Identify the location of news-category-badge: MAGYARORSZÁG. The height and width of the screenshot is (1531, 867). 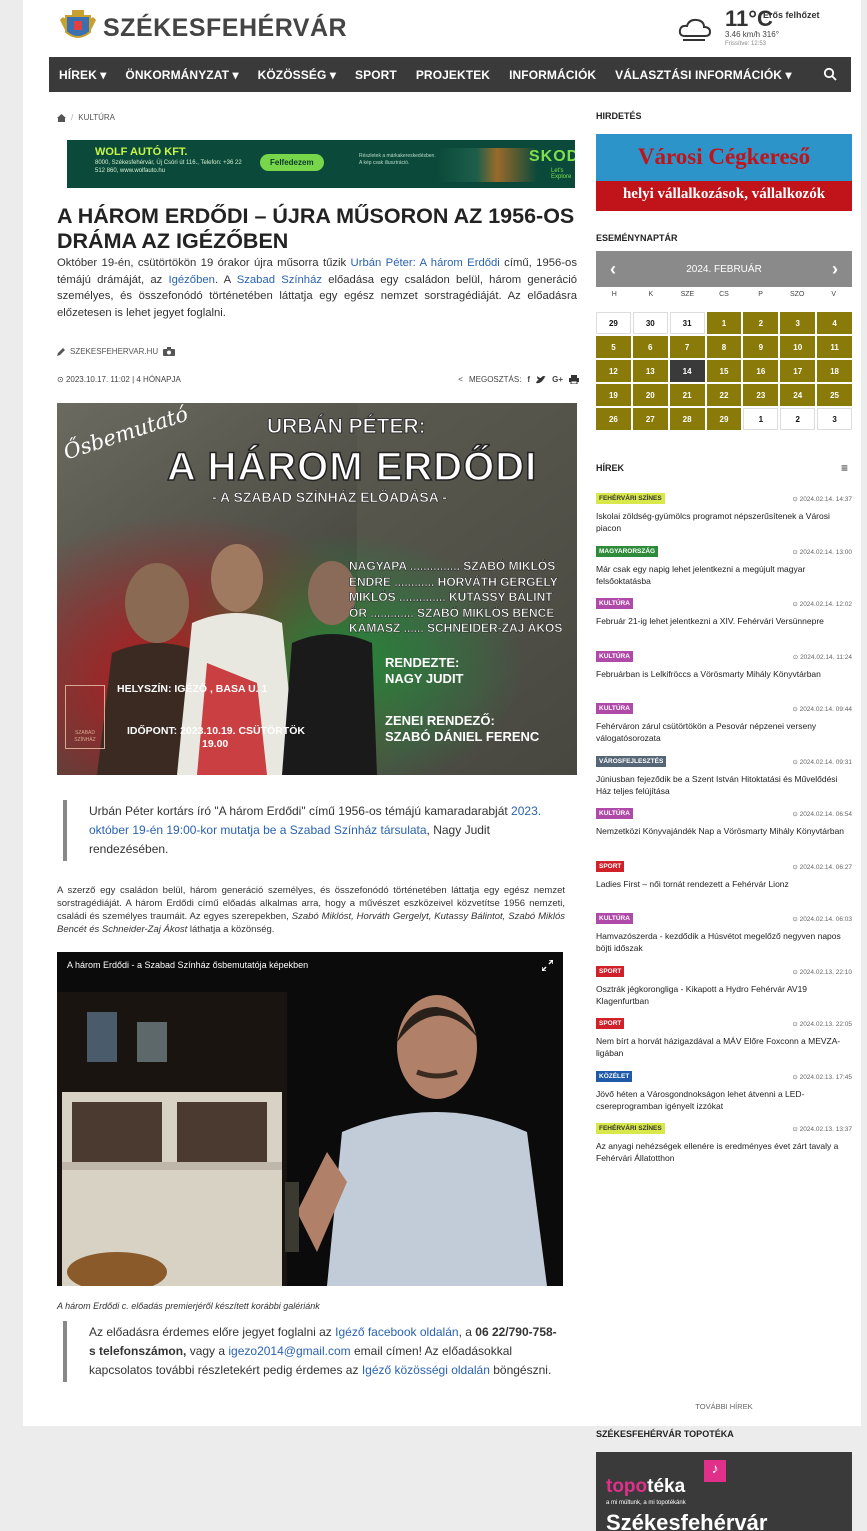
(627, 551).